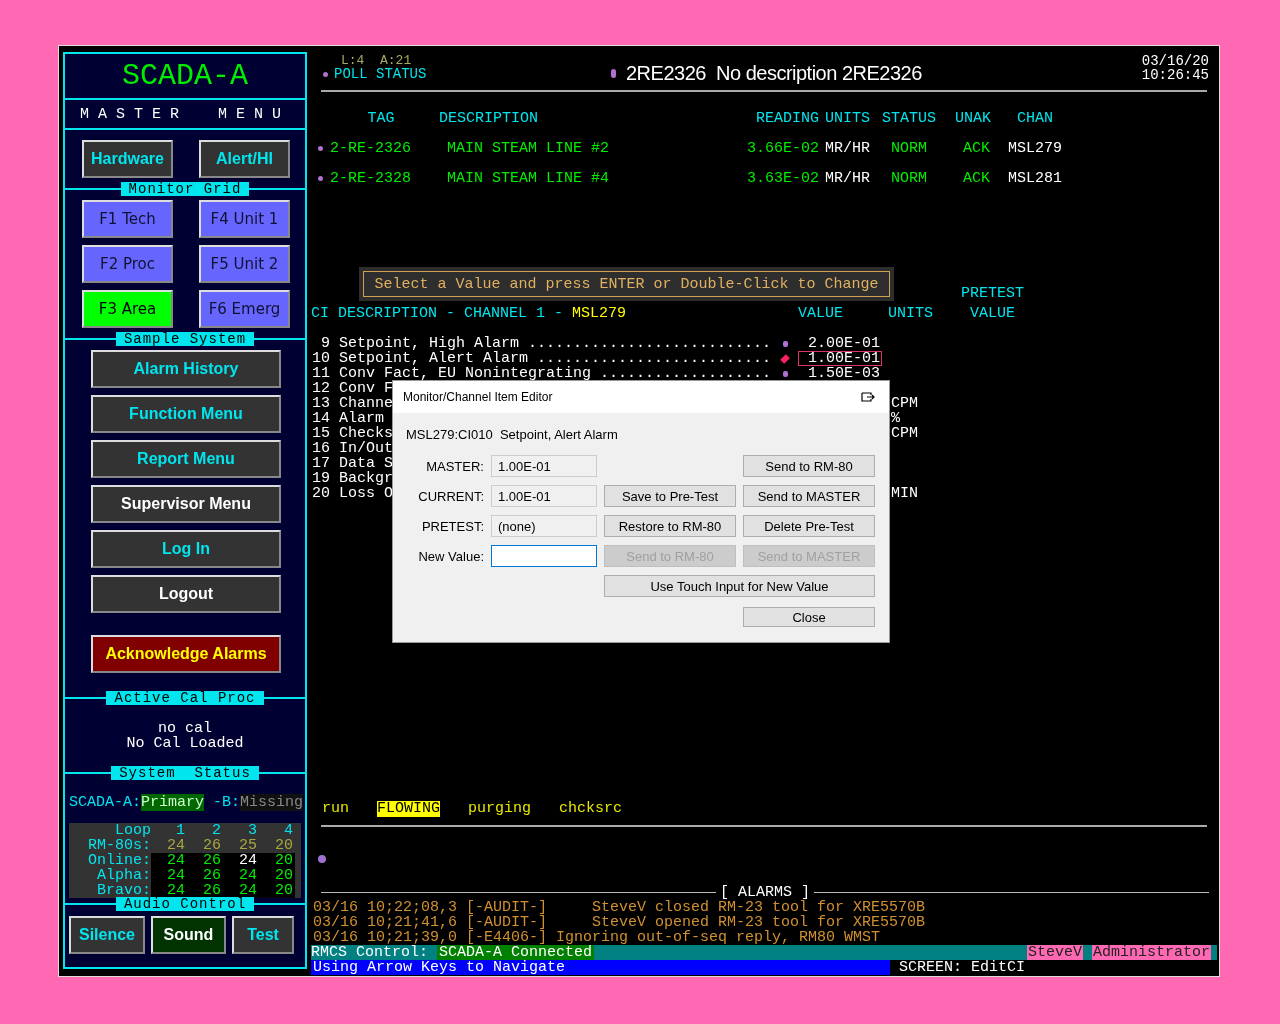 This screenshot has height=1024, width=1280. Describe the element at coordinates (1035, 148) in the screenshot. I see `table-cell-text: MSL279` at that location.